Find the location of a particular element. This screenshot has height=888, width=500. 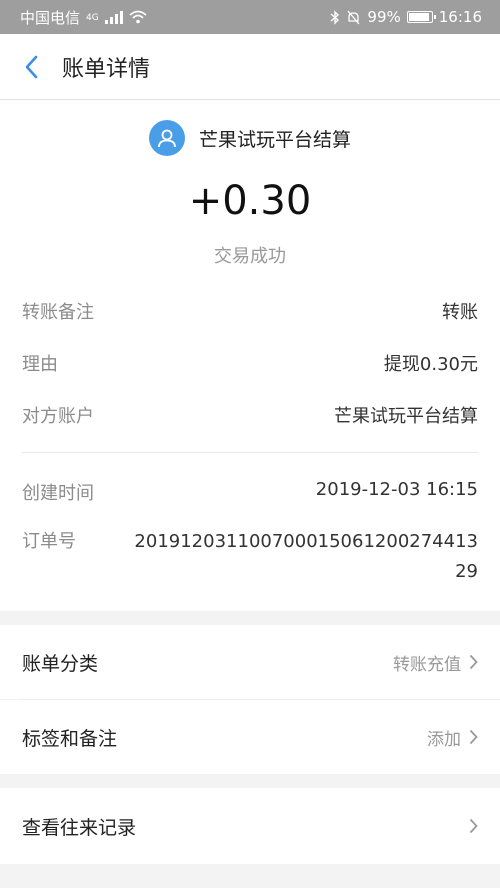

menu-view-history: 查看往来记录 is located at coordinates (250, 826).